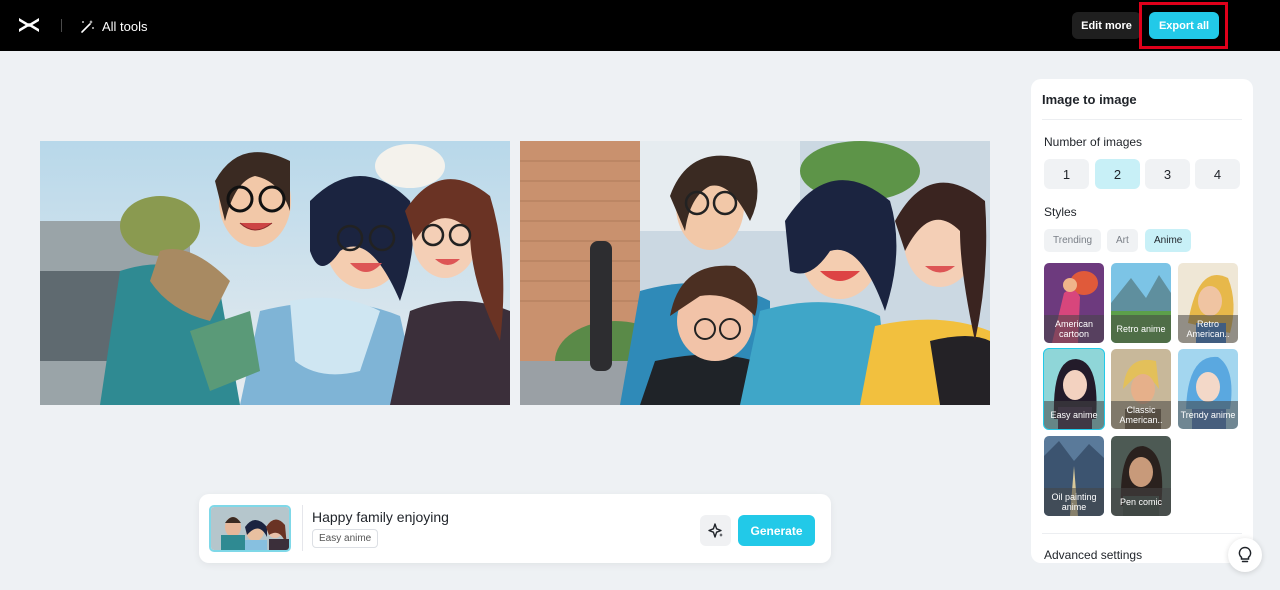  Describe the element at coordinates (1106, 25) in the screenshot. I see `edit-more-button: Edit more` at that location.